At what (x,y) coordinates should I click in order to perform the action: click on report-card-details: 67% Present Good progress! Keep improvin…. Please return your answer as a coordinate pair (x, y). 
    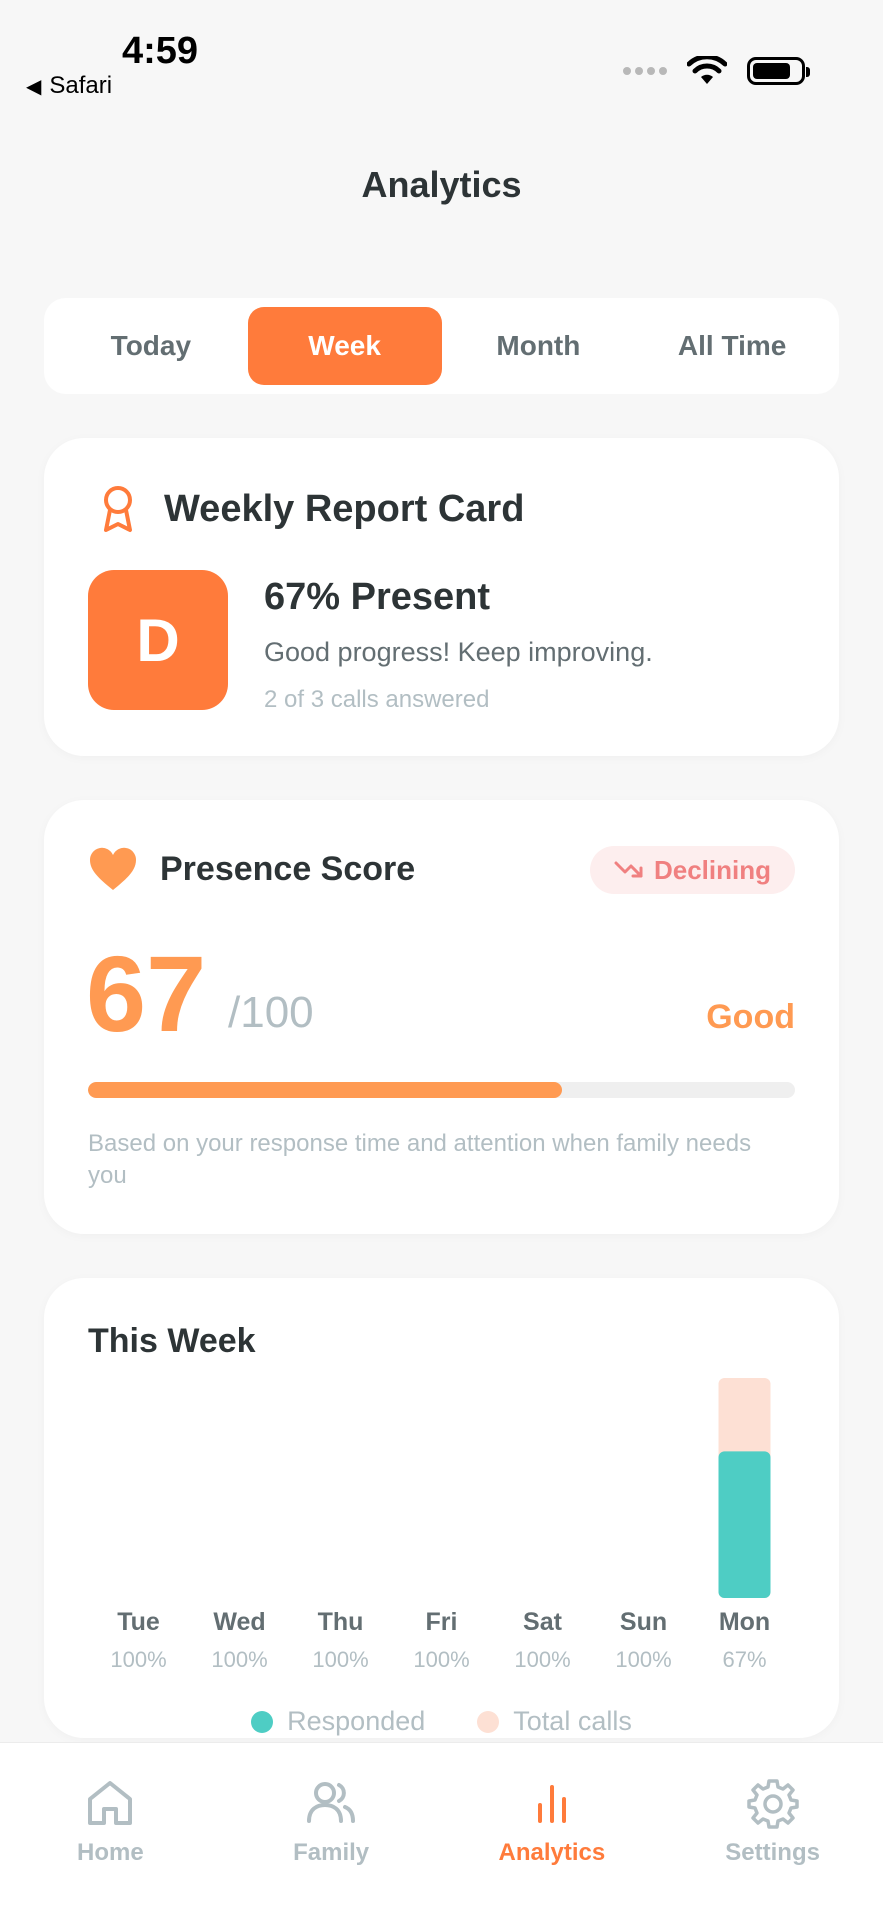
    Looking at the image, I should click on (458, 645).